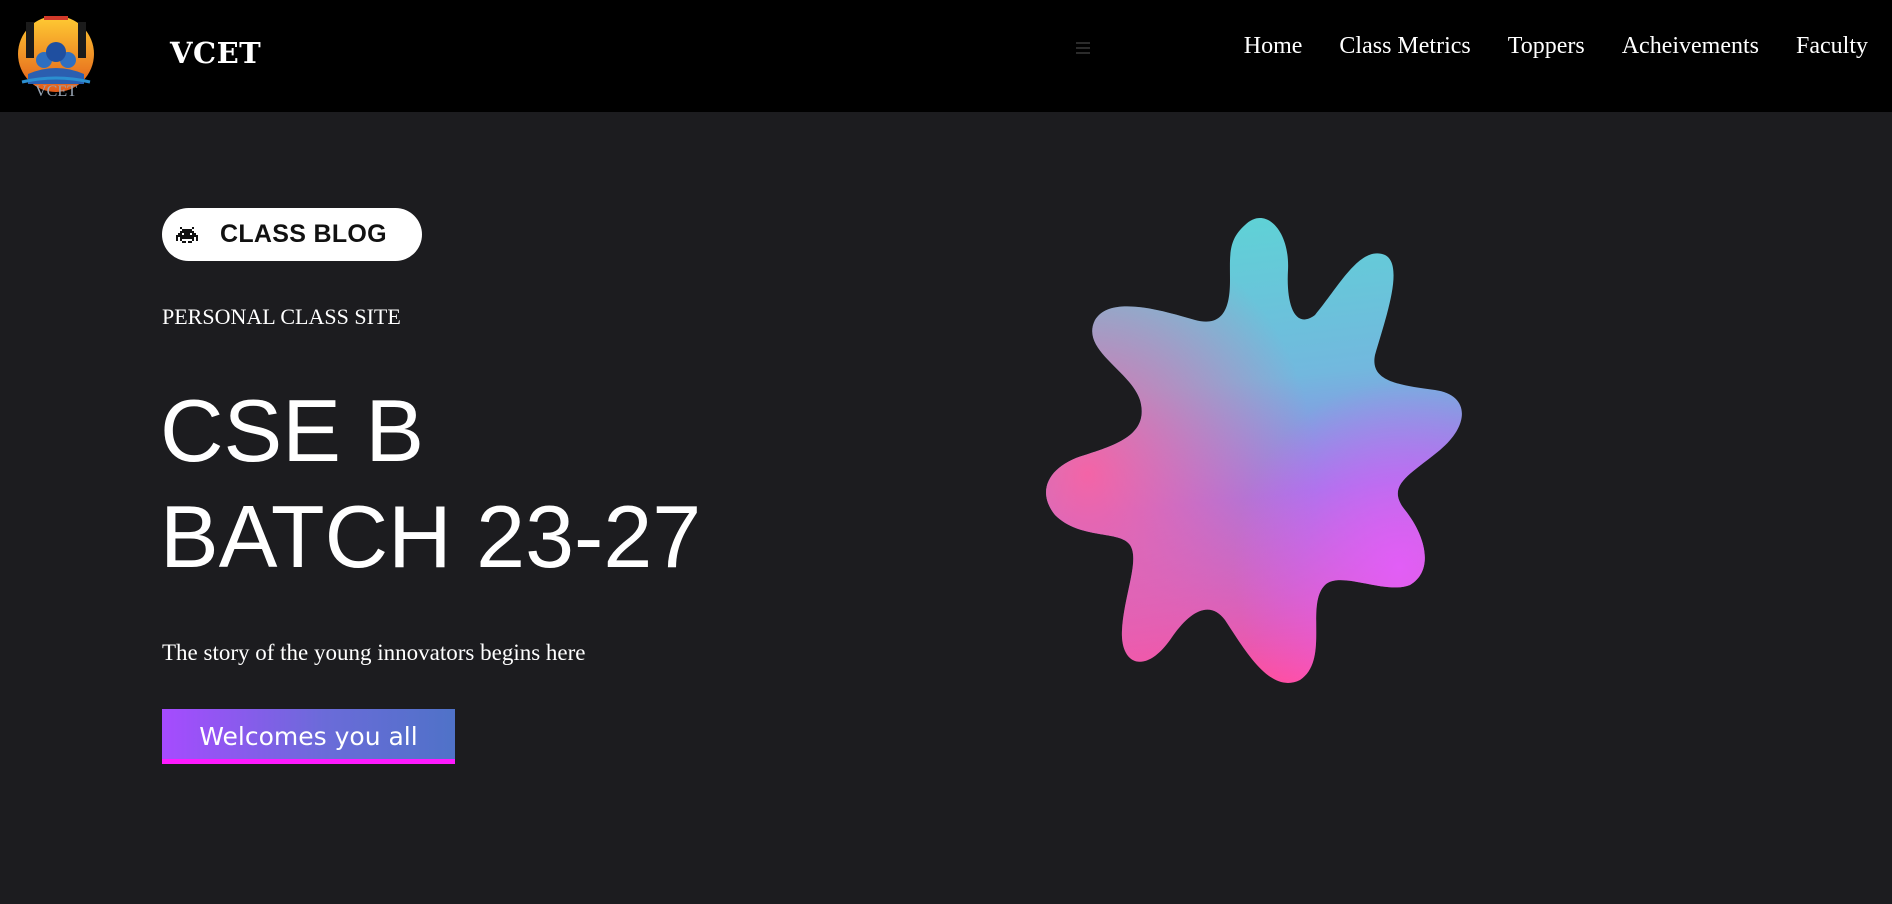 This screenshot has width=1892, height=904. What do you see at coordinates (56, 90) in the screenshot?
I see `svg-text: VCET` at bounding box center [56, 90].